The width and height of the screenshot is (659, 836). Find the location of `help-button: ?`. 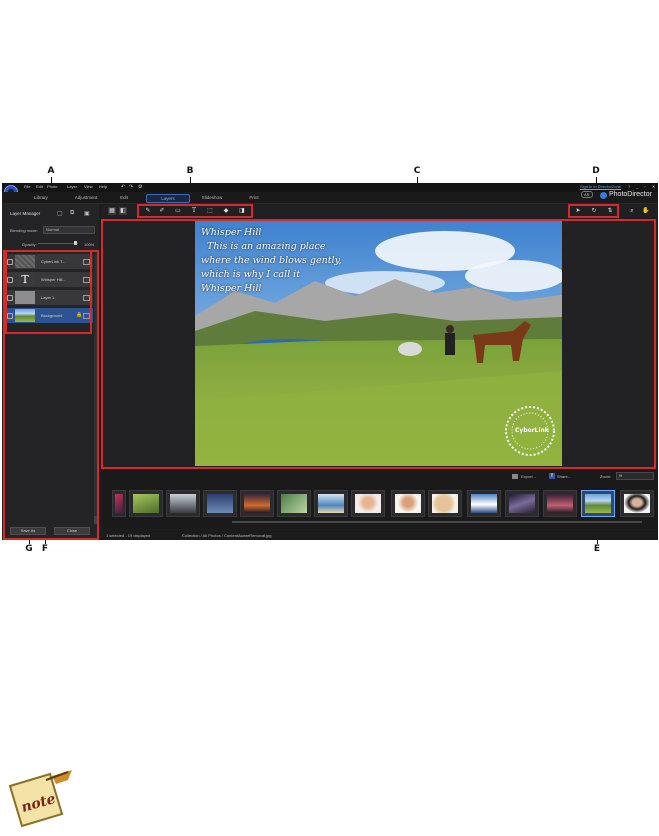

help-button: ? is located at coordinates (629, 186).